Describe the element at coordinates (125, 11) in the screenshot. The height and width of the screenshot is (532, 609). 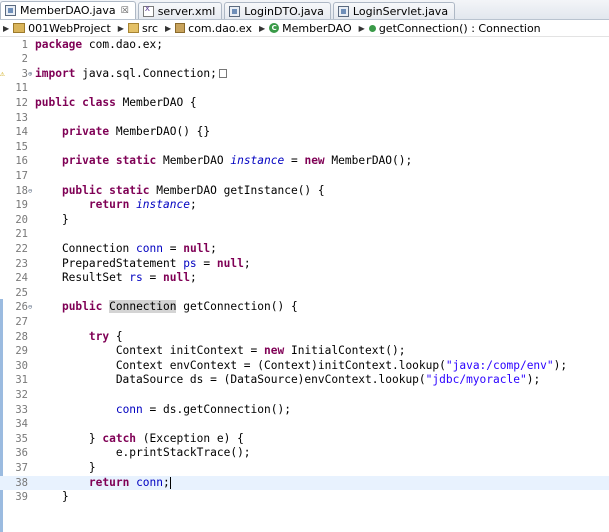
I see `close-tab-icon: ☒` at that location.